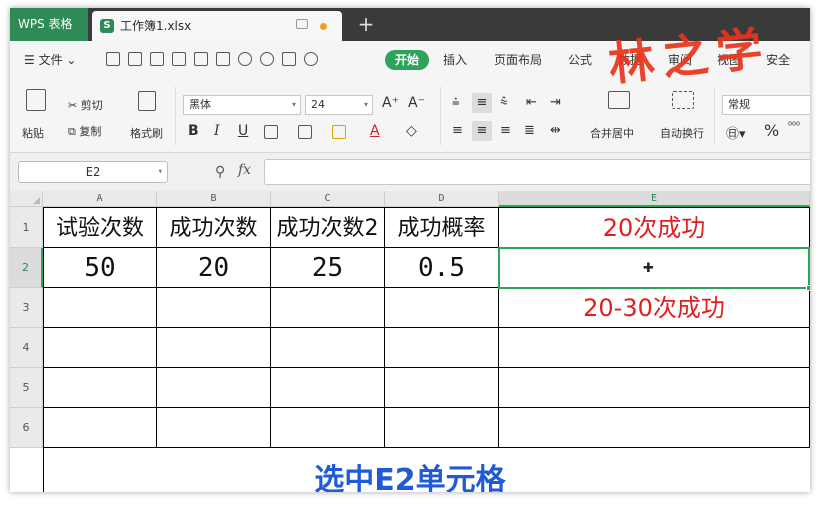 This screenshot has width=820, height=505. What do you see at coordinates (201, 59) in the screenshot?
I see `print-preview-icon` at bounding box center [201, 59].